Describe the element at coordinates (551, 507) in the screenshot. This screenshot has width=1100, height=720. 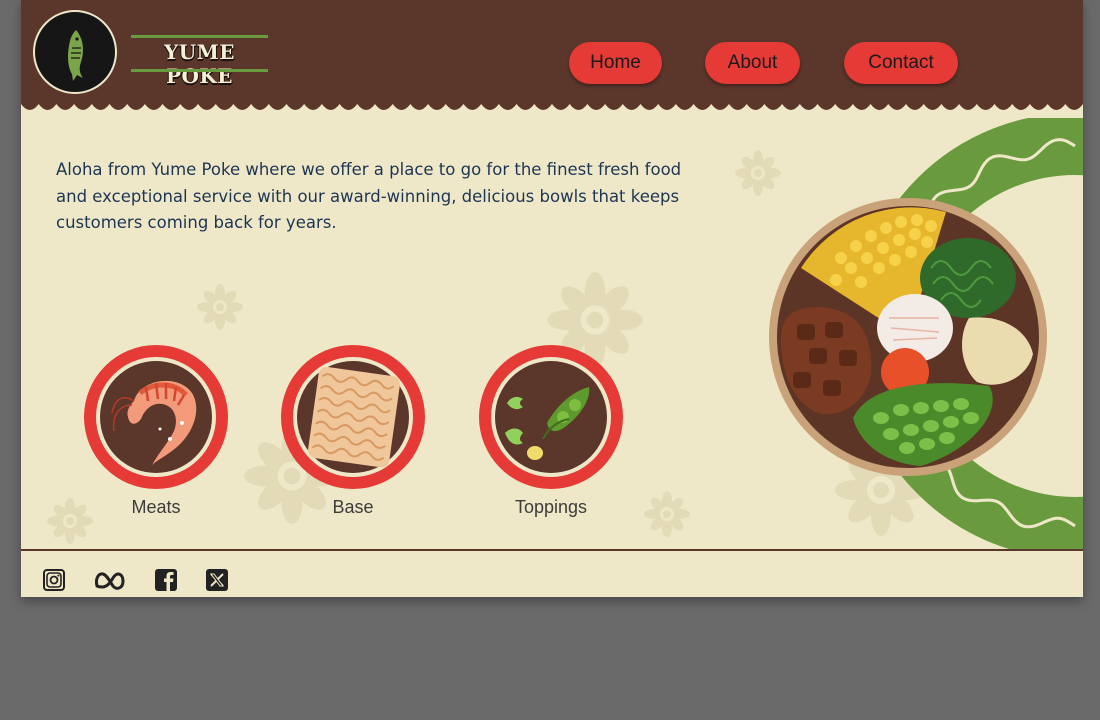
I see `category-label: Toppings` at that location.